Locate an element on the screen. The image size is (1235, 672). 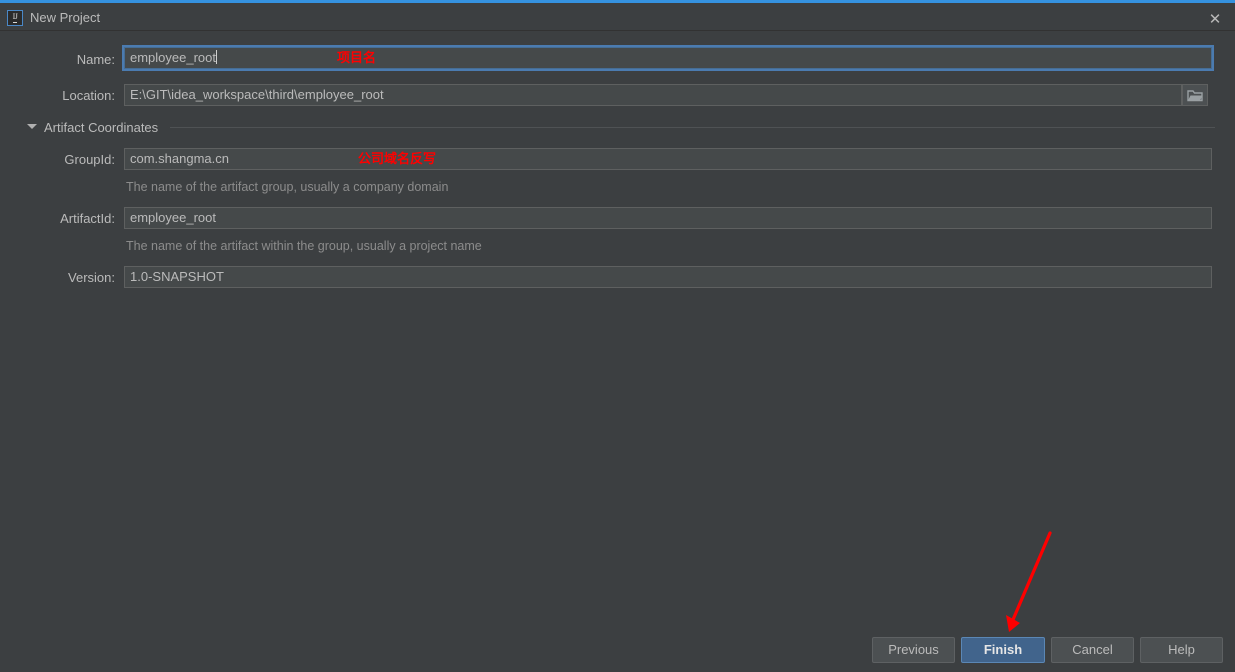
close-icon: ✕ is located at coordinates (1215, 19).